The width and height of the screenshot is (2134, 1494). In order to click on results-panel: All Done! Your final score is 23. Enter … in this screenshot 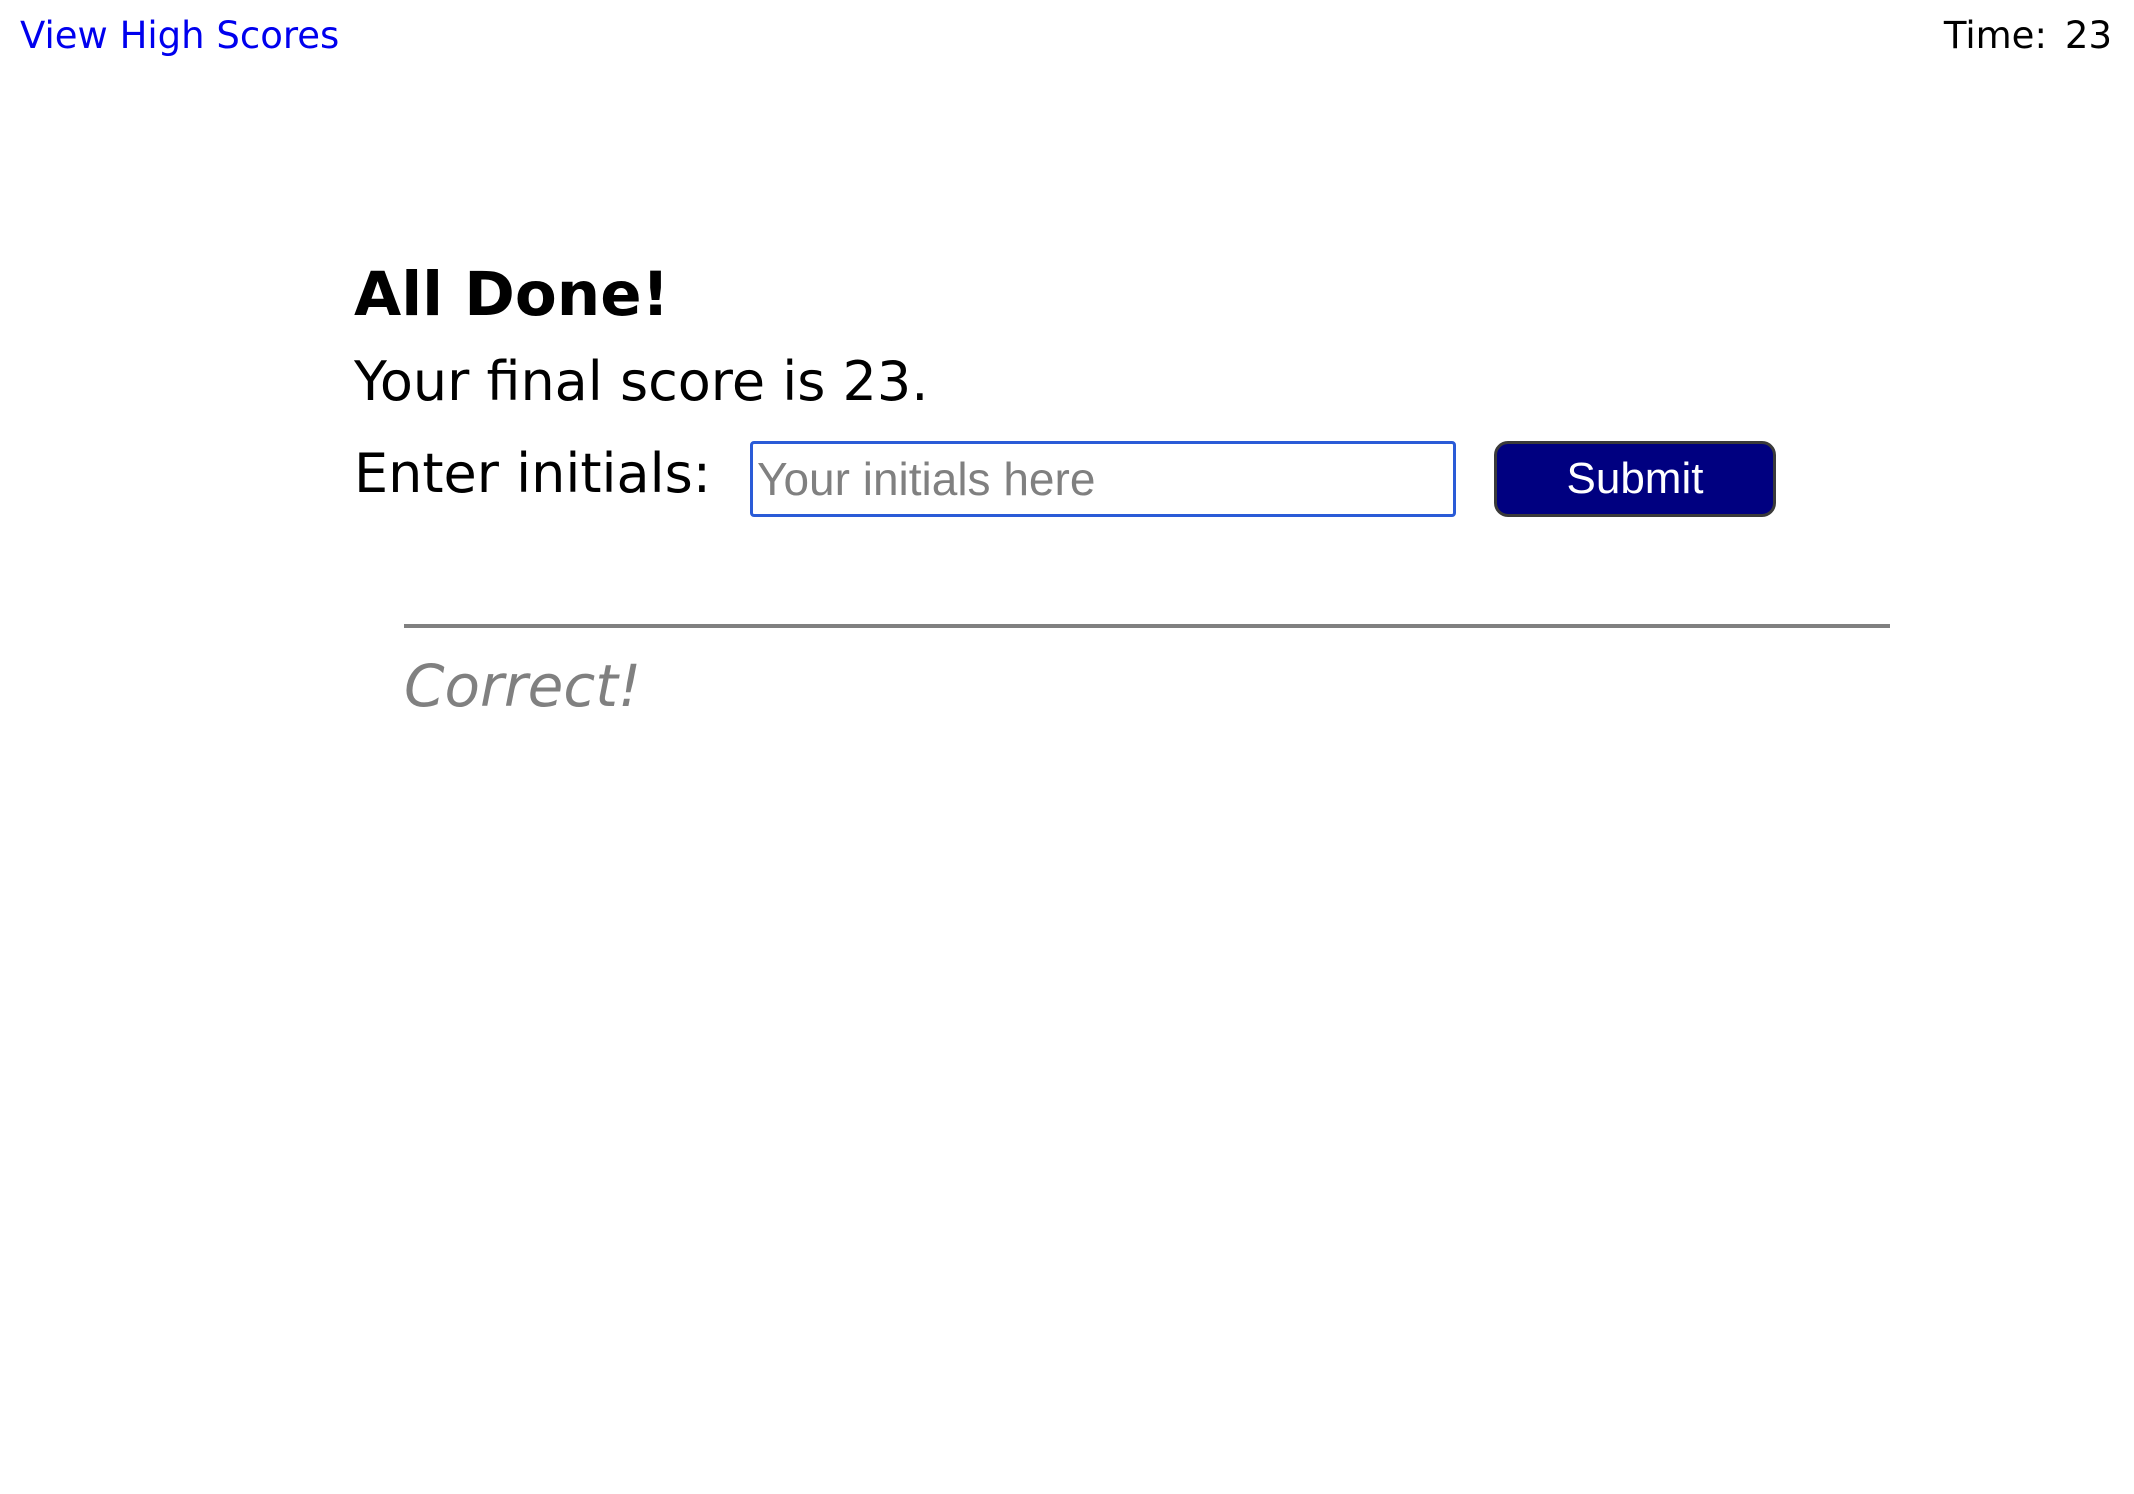, I will do `click(1124, 392)`.